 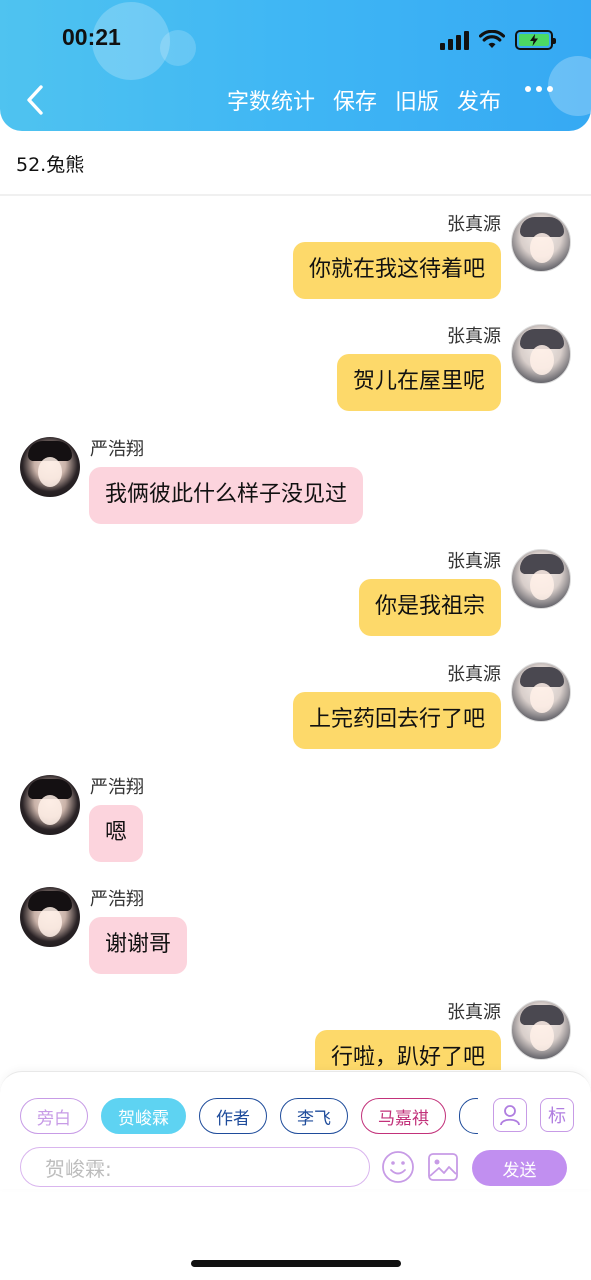 What do you see at coordinates (398, 1167) in the screenshot?
I see `emoji-icon` at bounding box center [398, 1167].